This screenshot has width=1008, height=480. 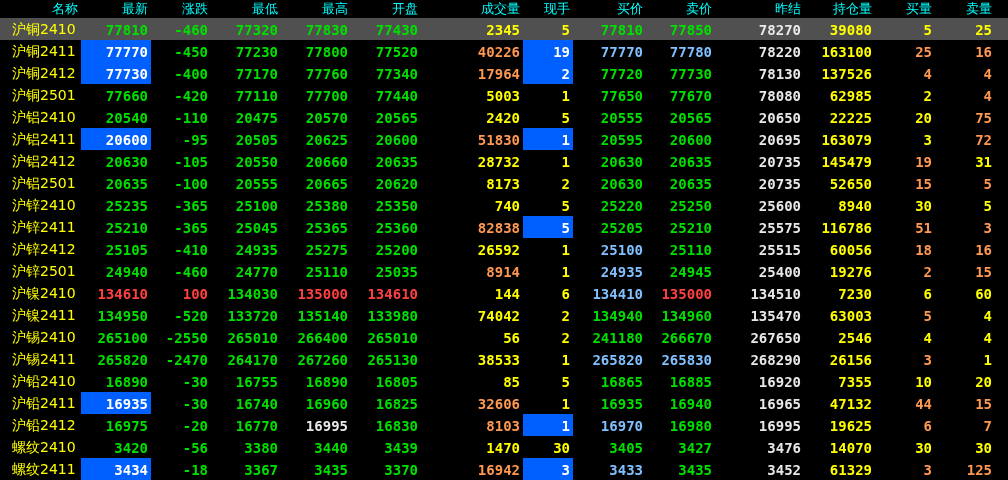 I want to click on table-row: 沪锌2410 25235 -365 25100 25380 25350 740 5 25220 25250 25600 8940 30 5, so click(x=504, y=205).